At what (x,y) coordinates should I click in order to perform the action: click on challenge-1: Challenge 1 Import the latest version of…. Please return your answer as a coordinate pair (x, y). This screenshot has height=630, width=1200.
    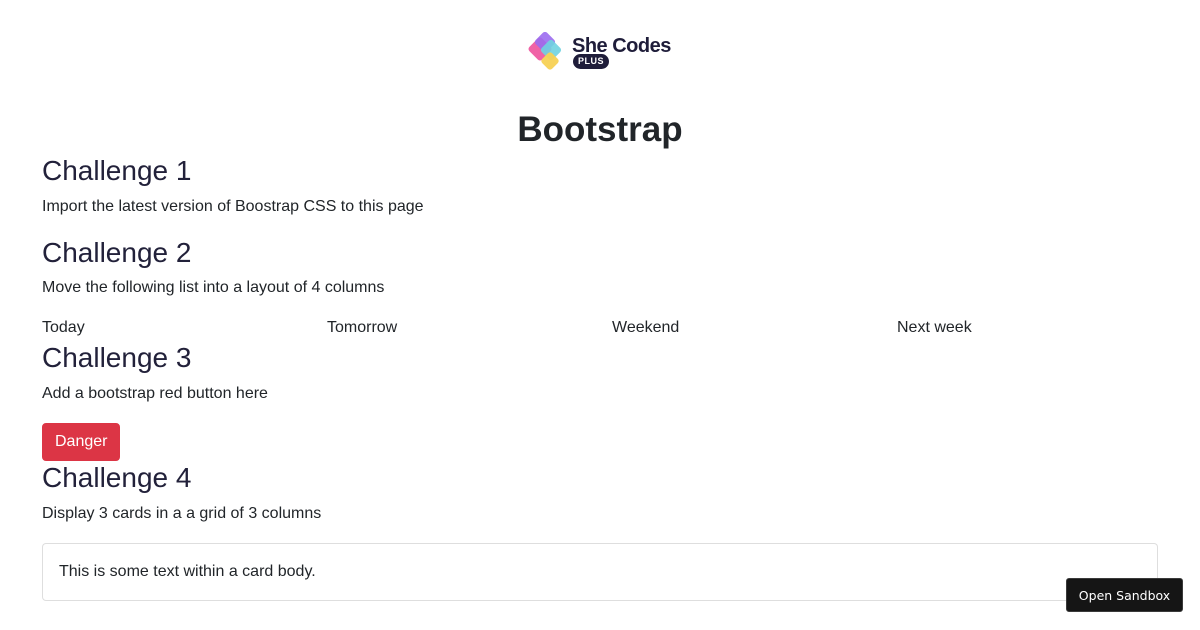
    Looking at the image, I should click on (600, 185).